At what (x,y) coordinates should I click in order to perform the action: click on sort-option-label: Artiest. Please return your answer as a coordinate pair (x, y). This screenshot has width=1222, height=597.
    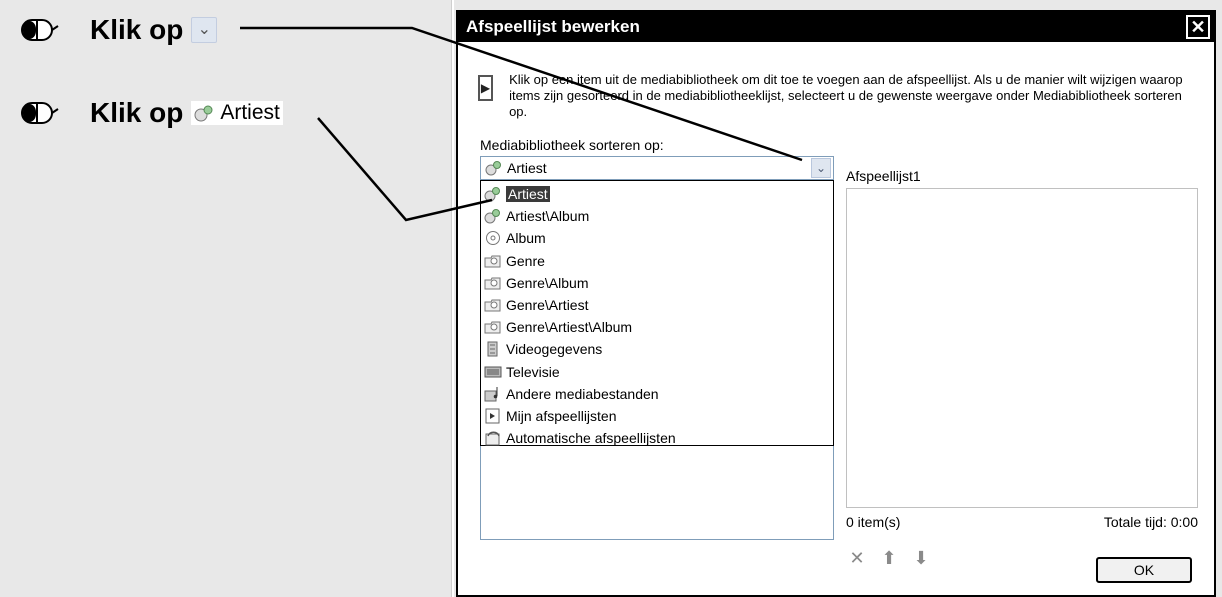
    Looking at the image, I should click on (528, 194).